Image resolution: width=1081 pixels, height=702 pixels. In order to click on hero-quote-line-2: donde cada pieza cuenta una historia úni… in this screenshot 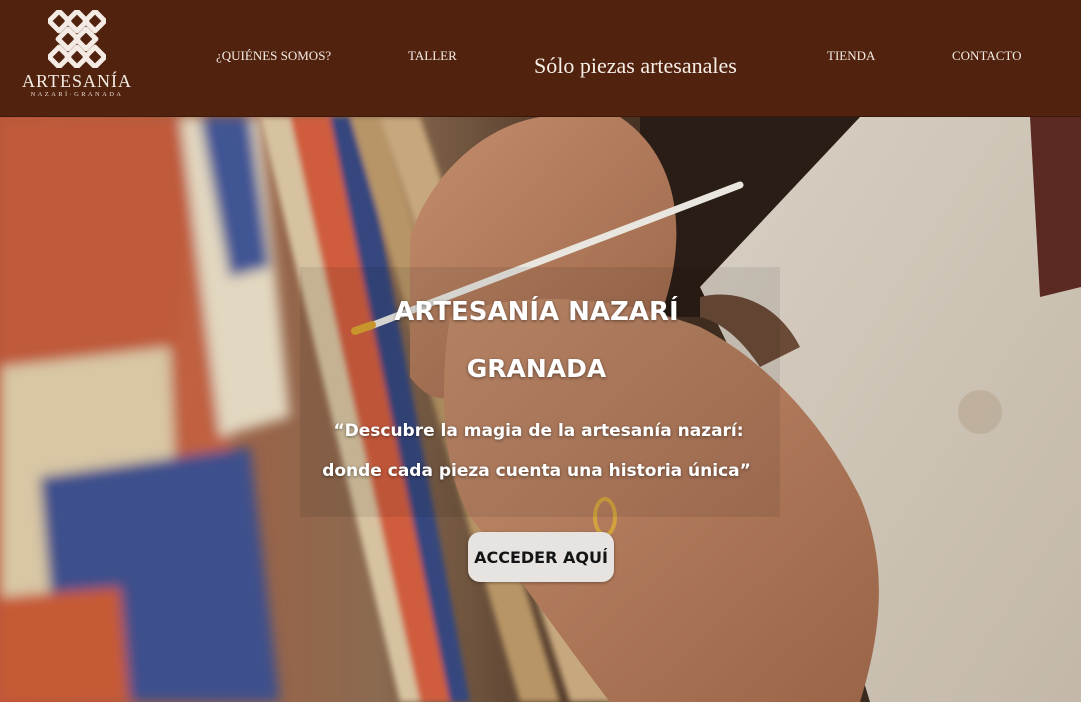, I will do `click(536, 471)`.